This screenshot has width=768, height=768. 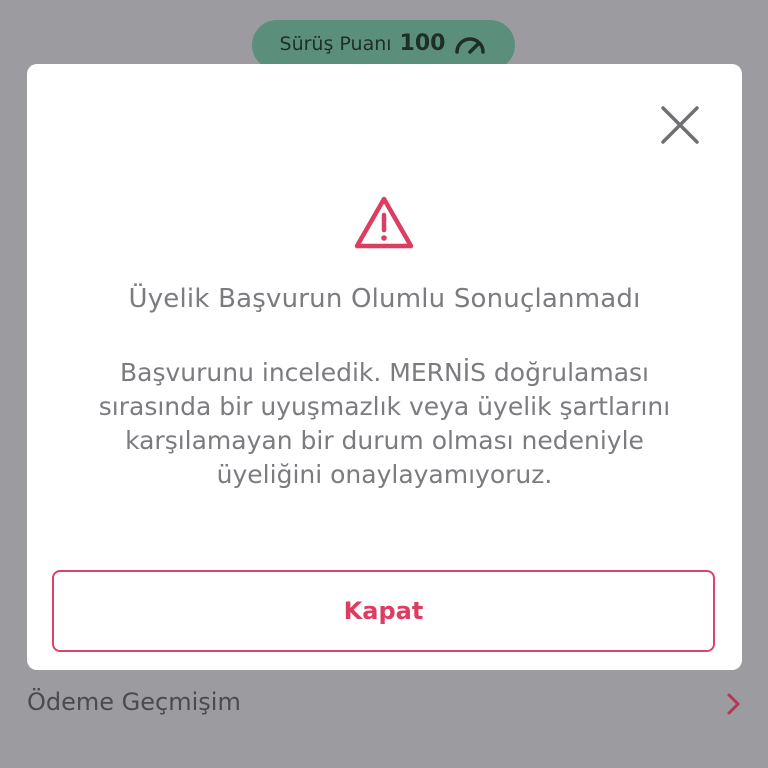 What do you see at coordinates (384, 222) in the screenshot?
I see `warning-triangle-icon` at bounding box center [384, 222].